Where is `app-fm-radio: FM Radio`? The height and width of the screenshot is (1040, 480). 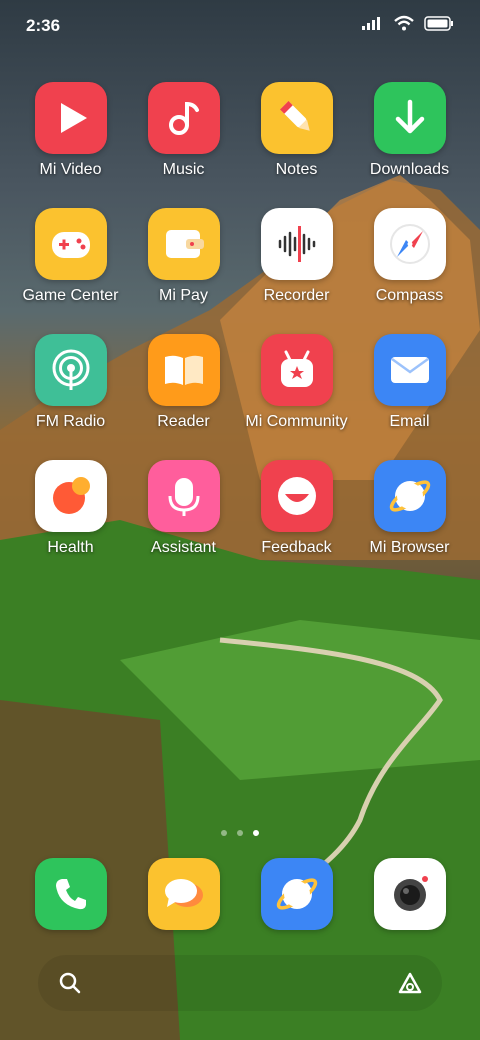
app-fm-radio: FM Radio is located at coordinates (70, 382).